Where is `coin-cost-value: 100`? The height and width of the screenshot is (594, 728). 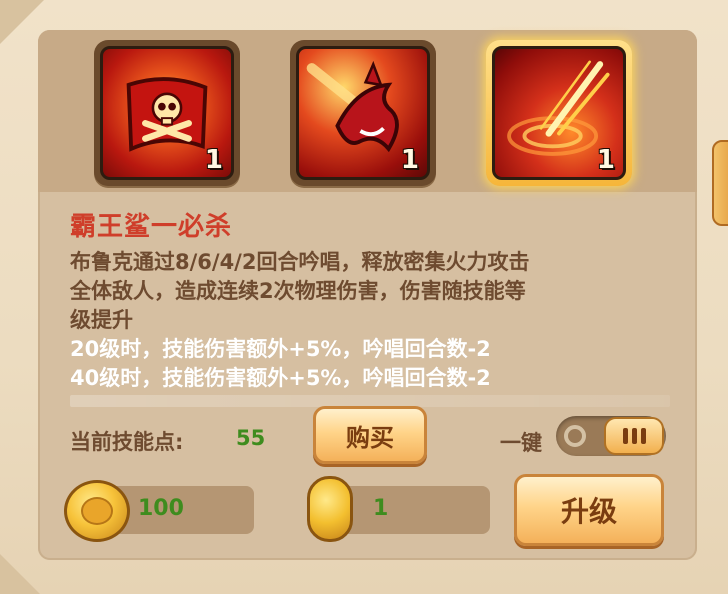 coin-cost-value: 100 is located at coordinates (161, 508).